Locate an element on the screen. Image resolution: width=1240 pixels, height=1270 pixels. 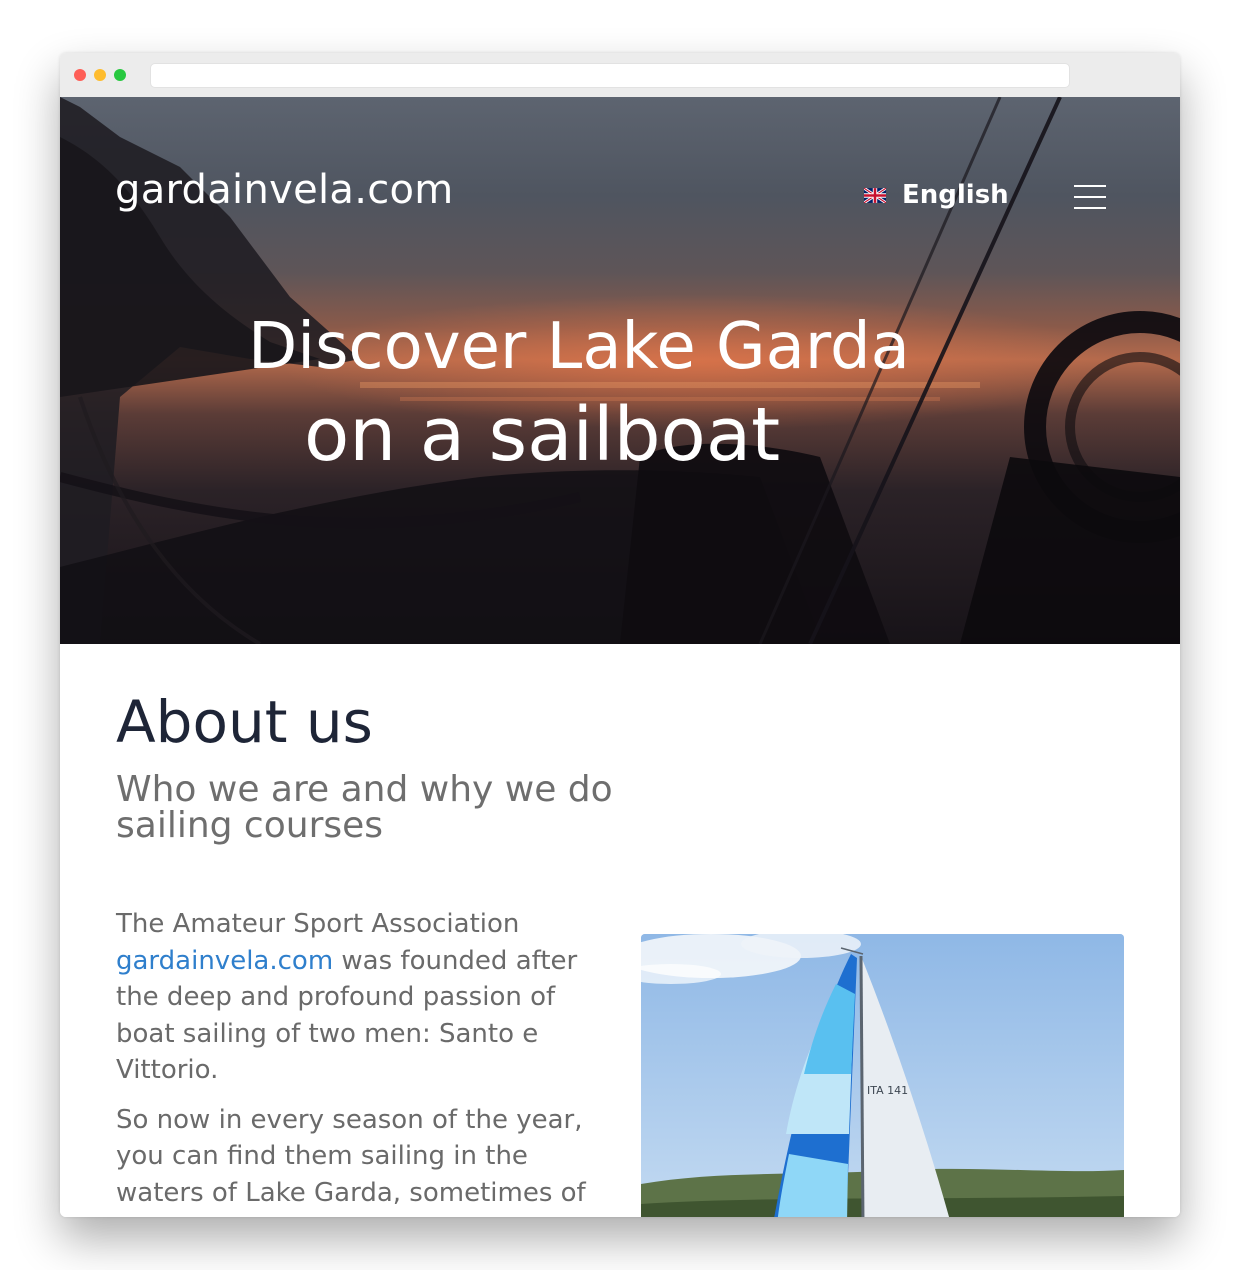
browser-toolbar is located at coordinates (620, 75).